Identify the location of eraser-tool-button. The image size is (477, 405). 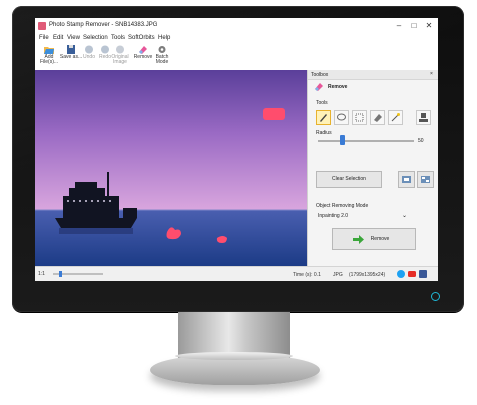
(377, 117).